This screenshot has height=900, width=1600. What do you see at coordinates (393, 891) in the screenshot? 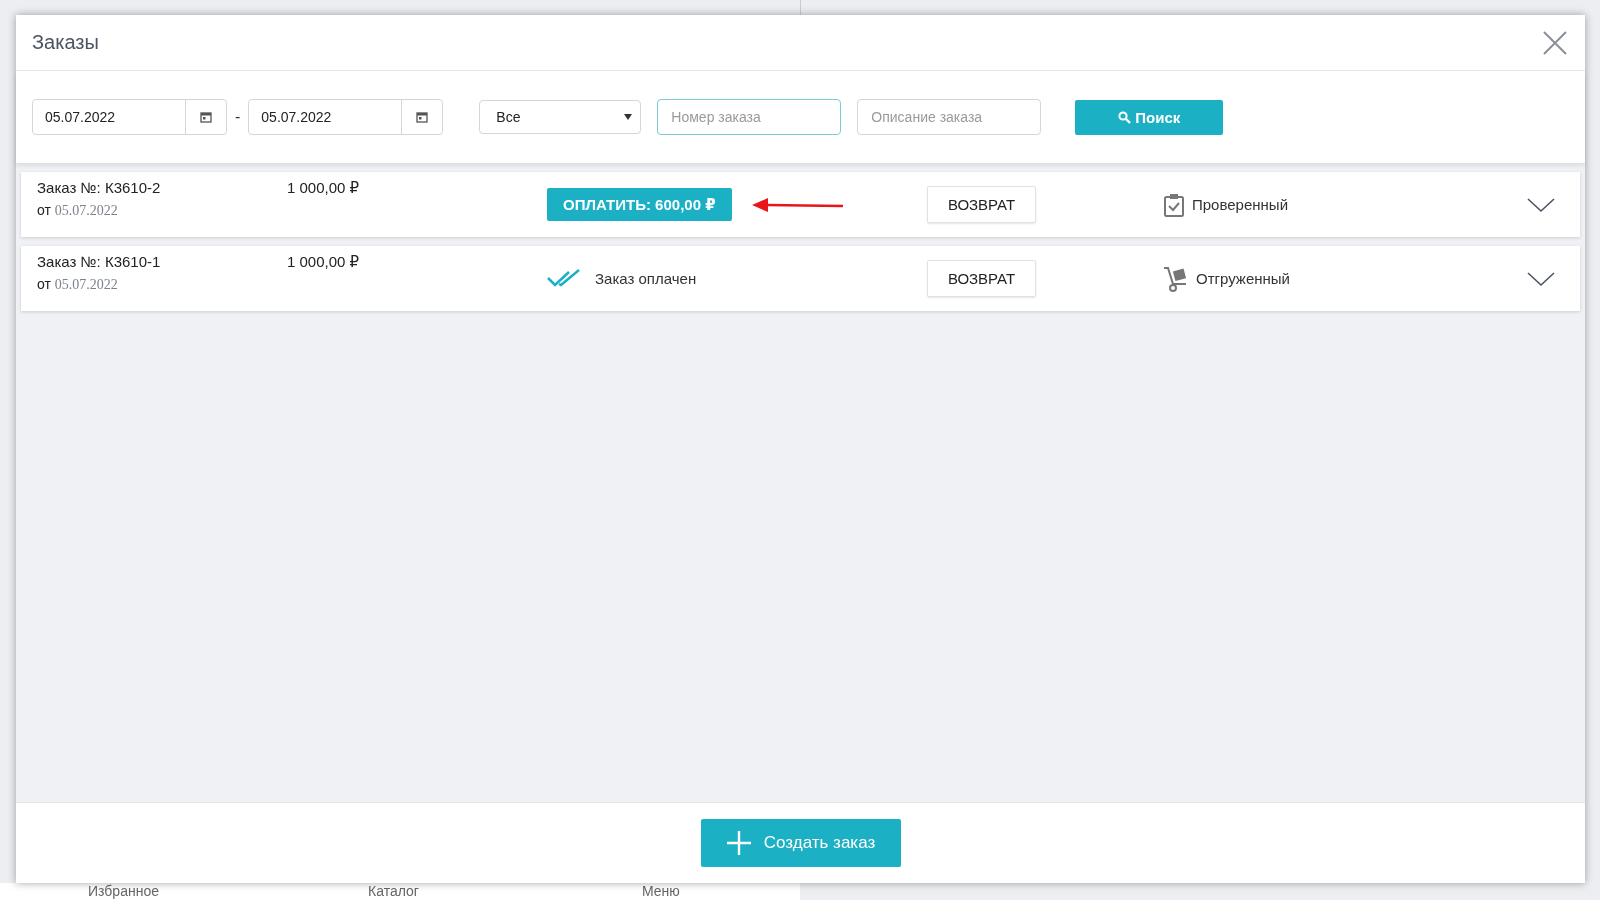
I see `nav-tab: Каталог` at bounding box center [393, 891].